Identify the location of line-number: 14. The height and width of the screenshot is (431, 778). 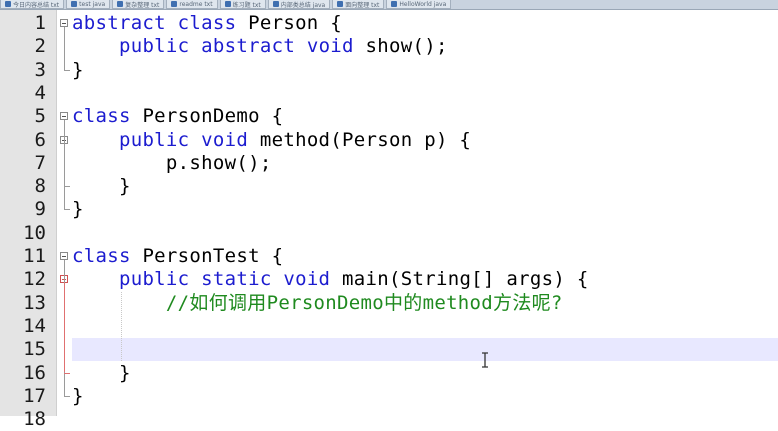
(34, 325).